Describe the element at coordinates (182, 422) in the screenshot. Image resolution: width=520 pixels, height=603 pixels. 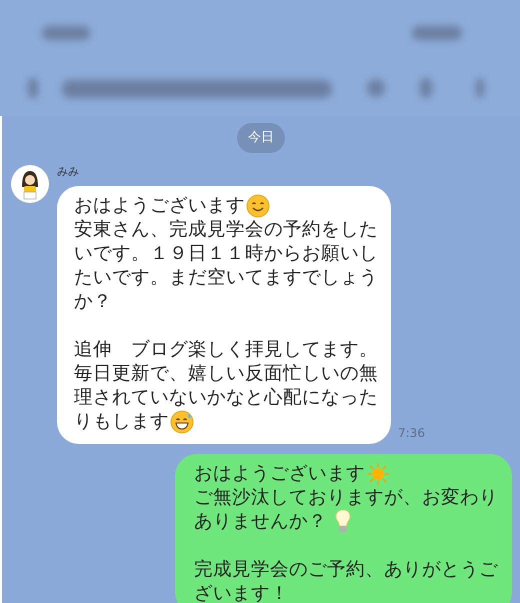
I see `grinning-sweat-face-icon` at that location.